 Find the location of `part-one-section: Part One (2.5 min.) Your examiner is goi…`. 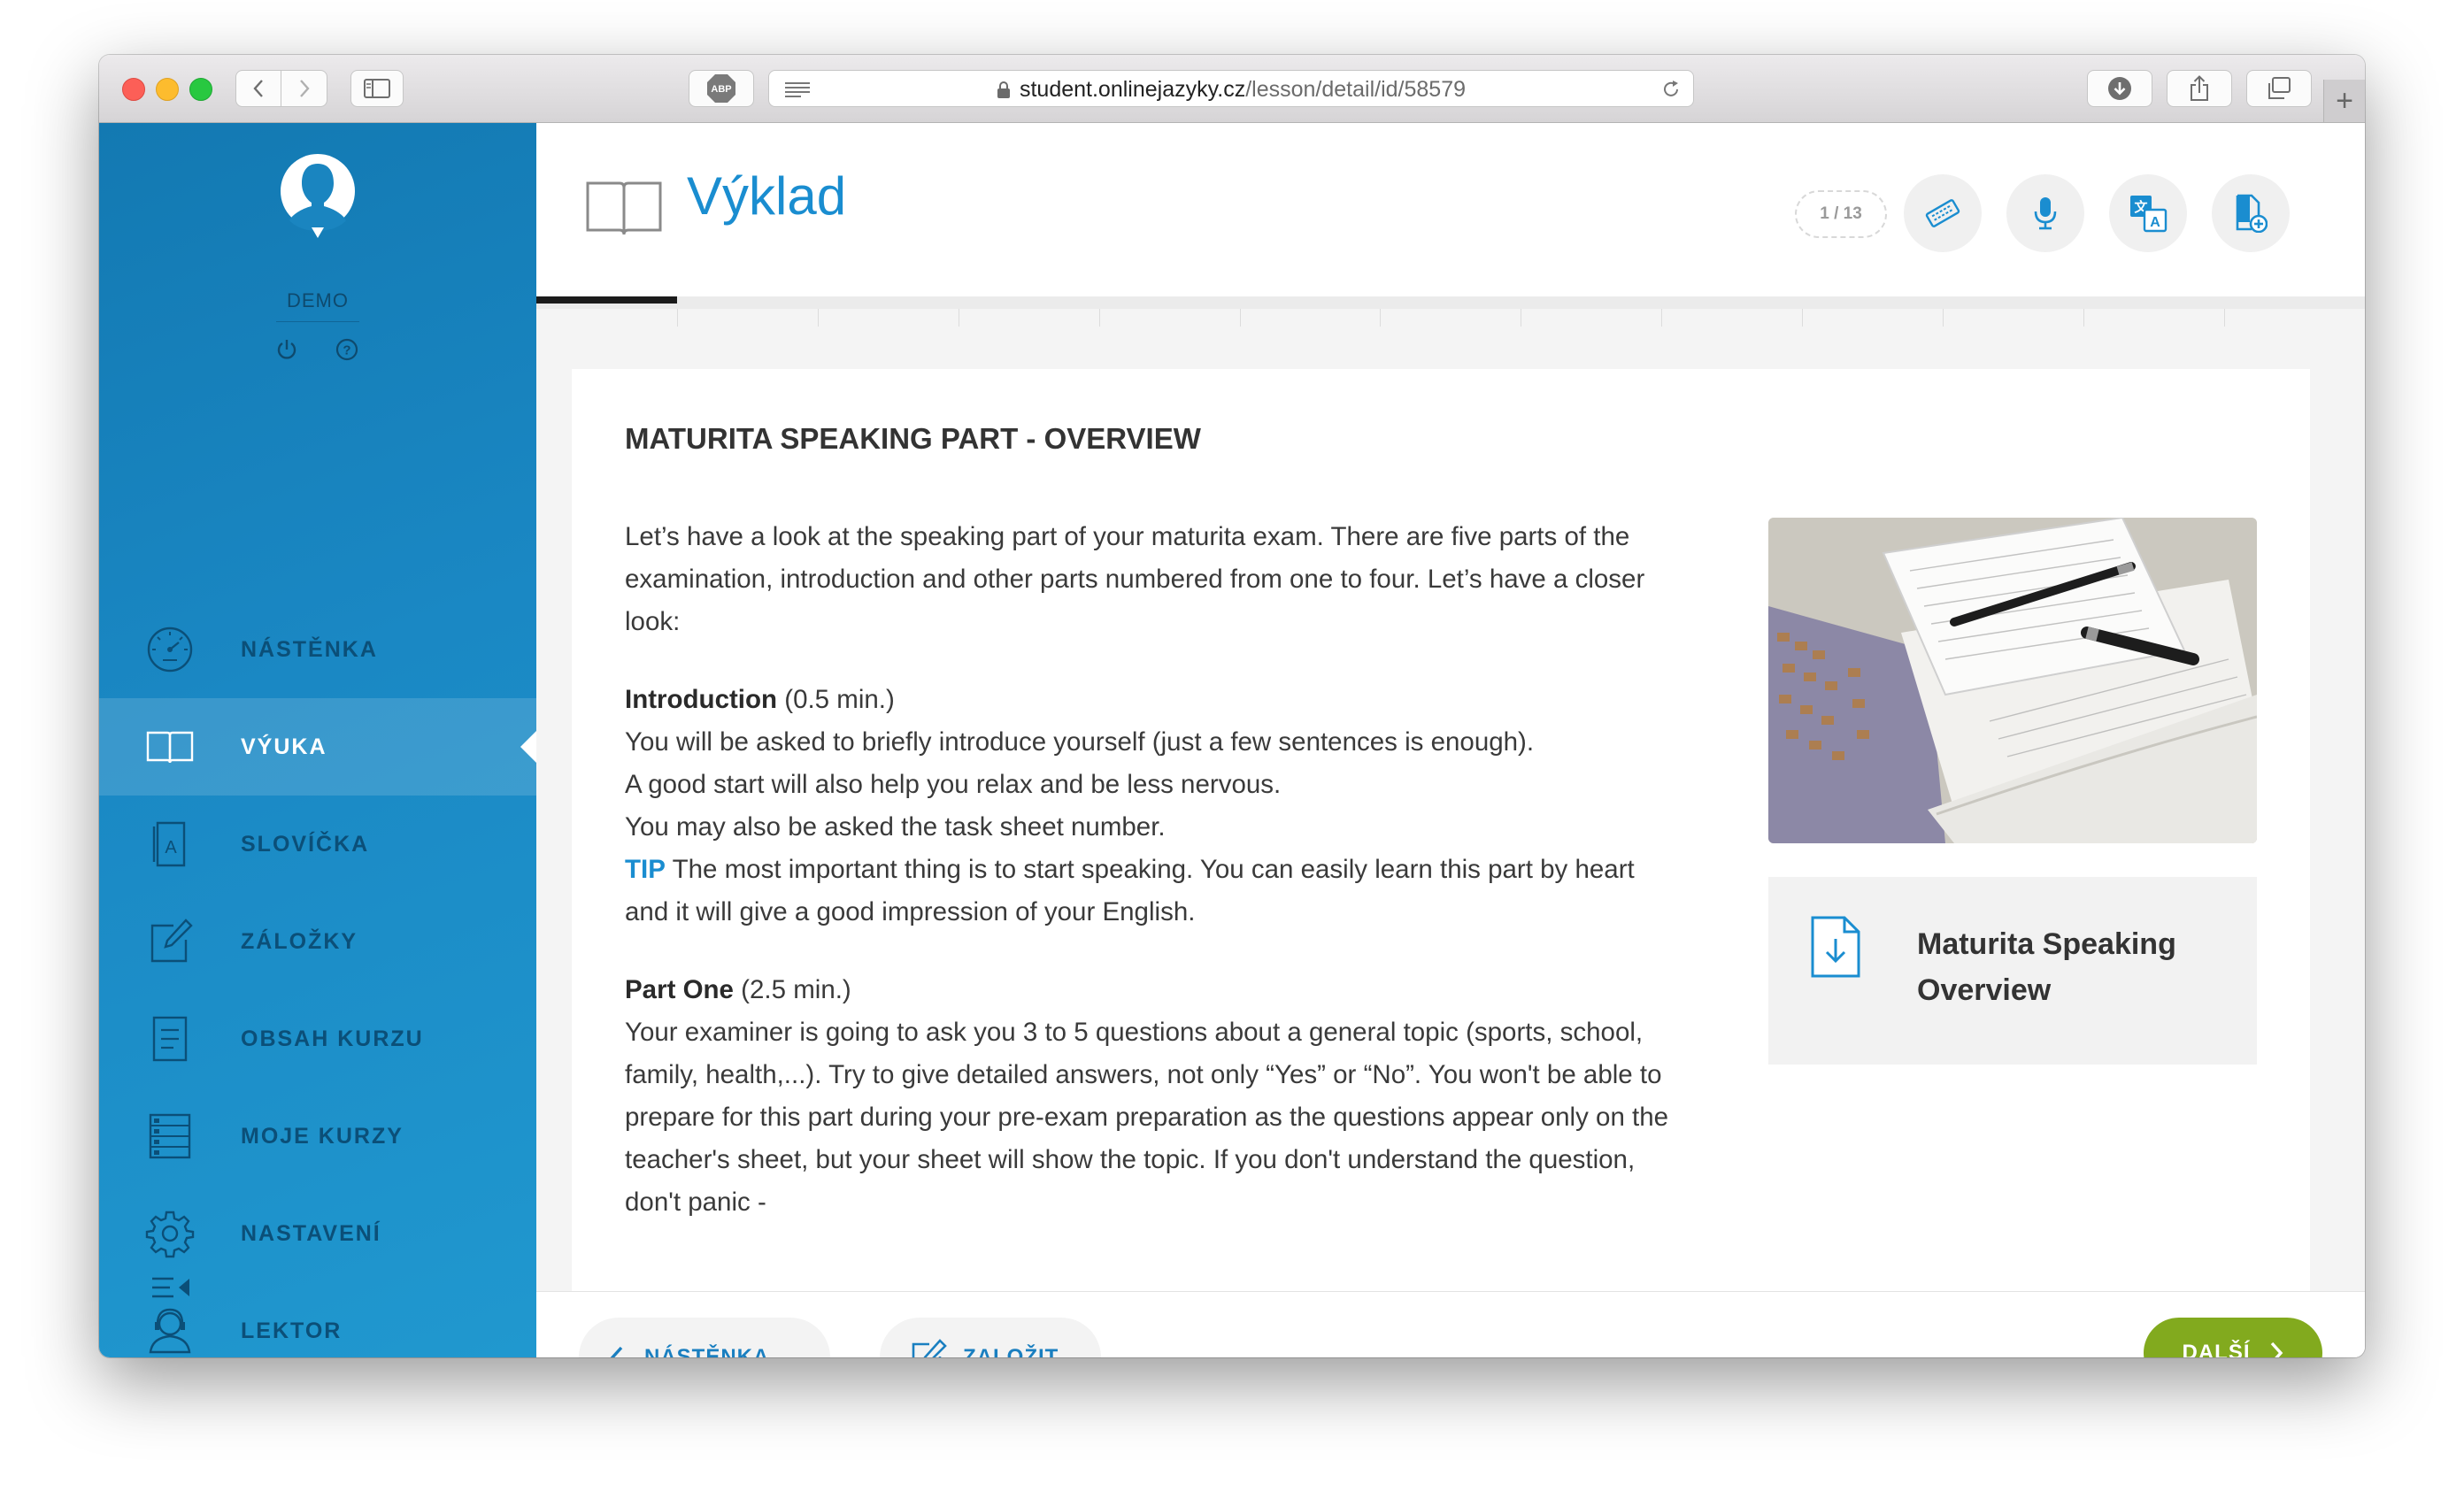

part-one-section: Part One (2.5 min.) Your examiner is goi… is located at coordinates (1151, 1096).